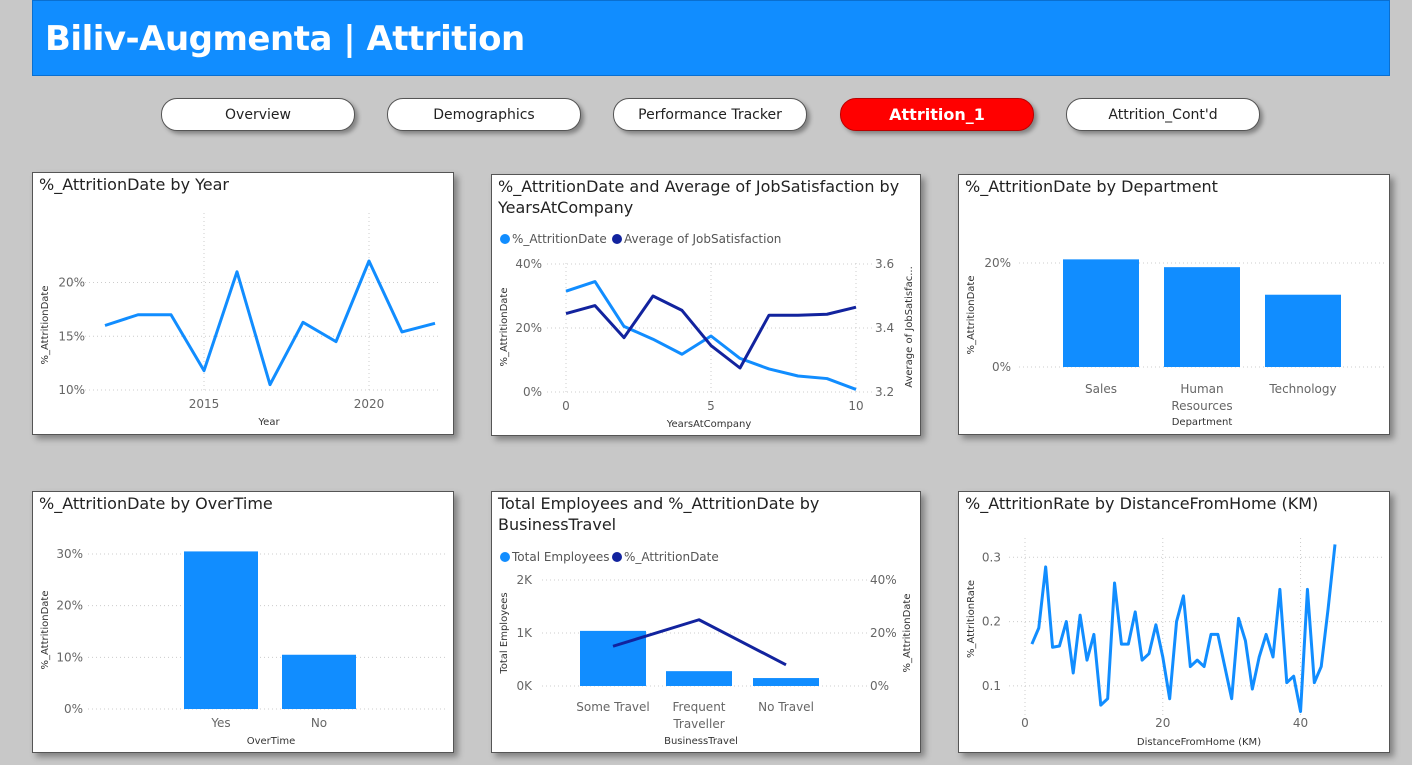  I want to click on y-axis-label: Total Employees, so click(504, 633).